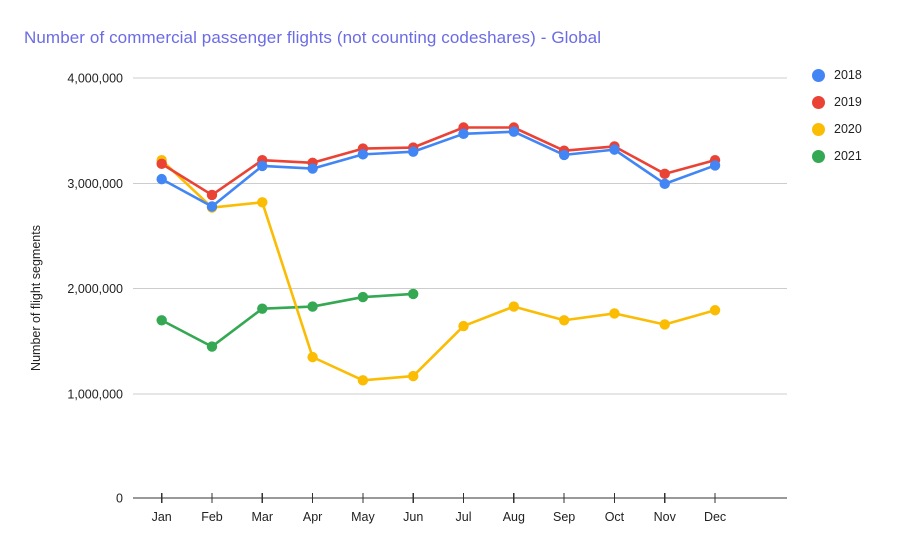 This screenshot has height=556, width=899. What do you see at coordinates (312, 306) in the screenshot?
I see `data-point-2021-Apr` at bounding box center [312, 306].